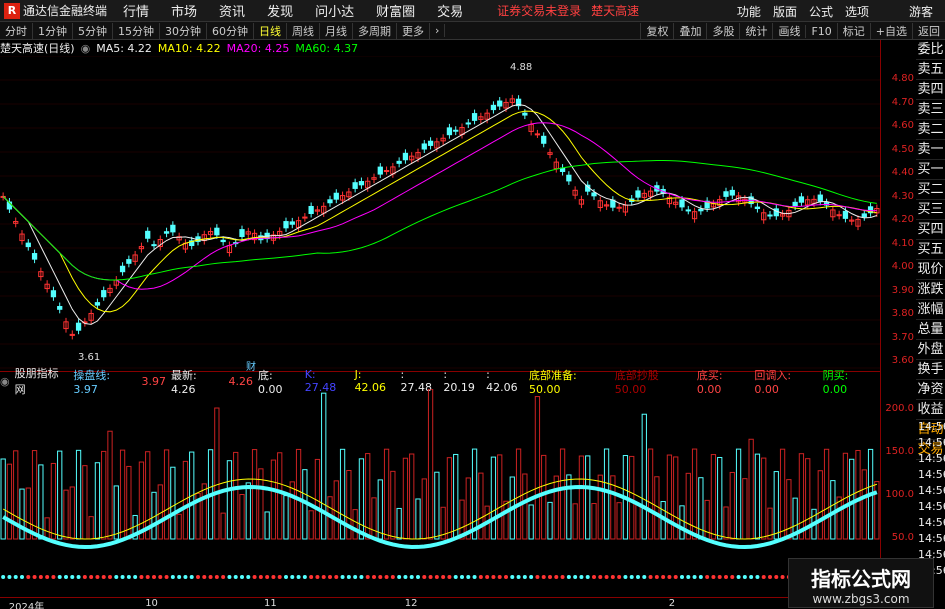 This screenshot has height=609, width=945. I want to click on menu-hangqing: 行情, so click(136, 10).